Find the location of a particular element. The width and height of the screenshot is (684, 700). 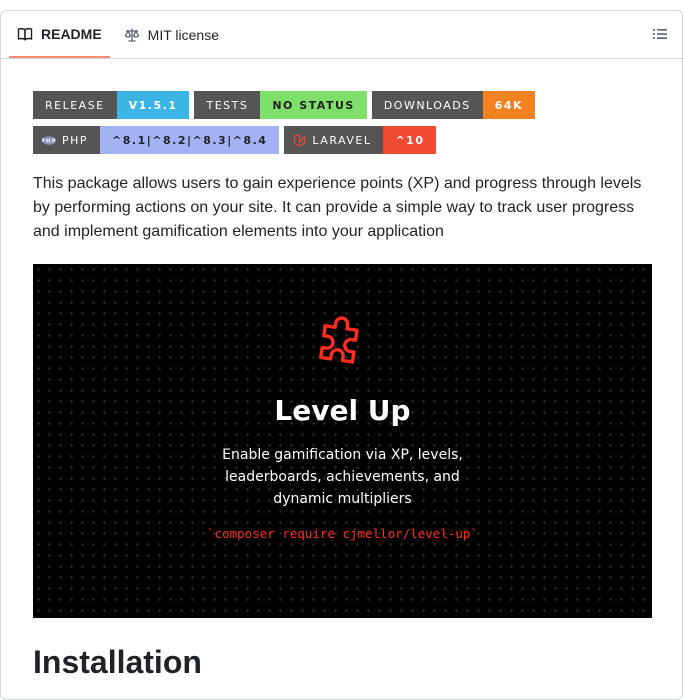

tab-readme: README is located at coordinates (59, 34).